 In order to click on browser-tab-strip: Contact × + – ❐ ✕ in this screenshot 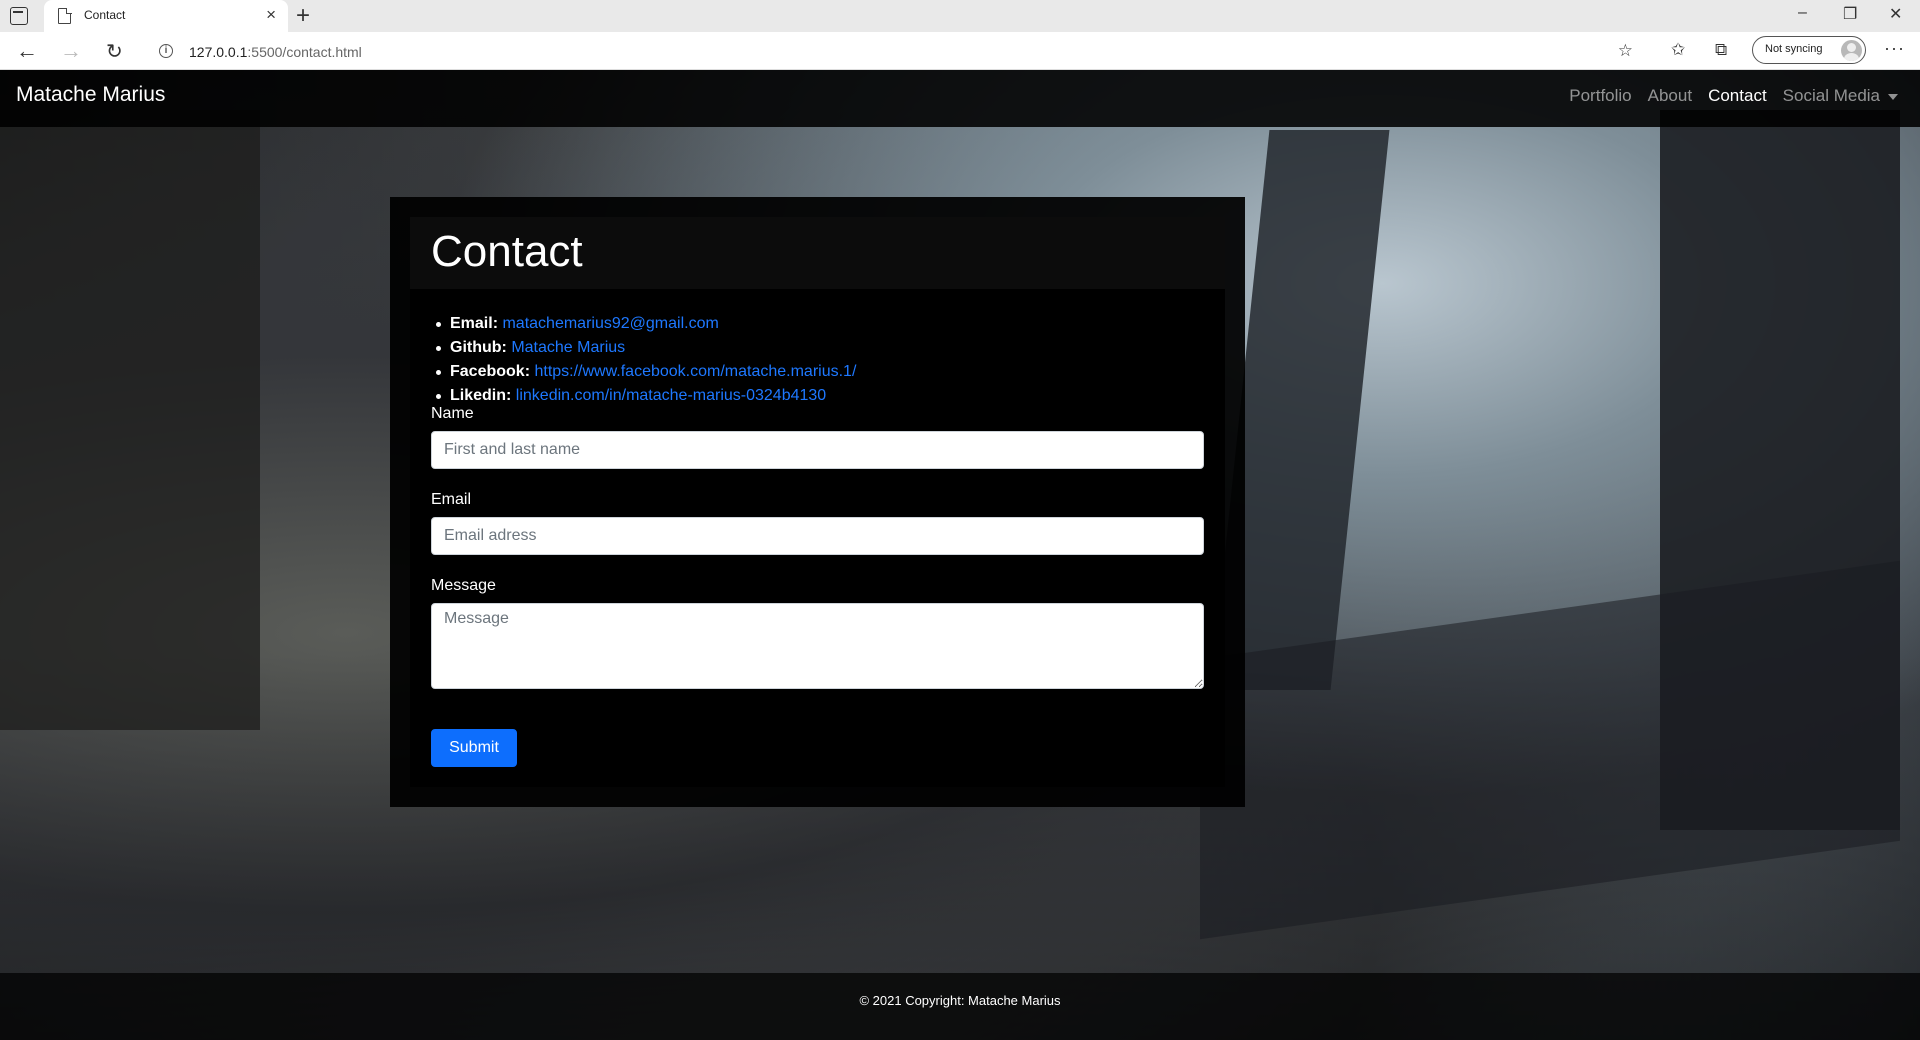, I will do `click(960, 16)`.